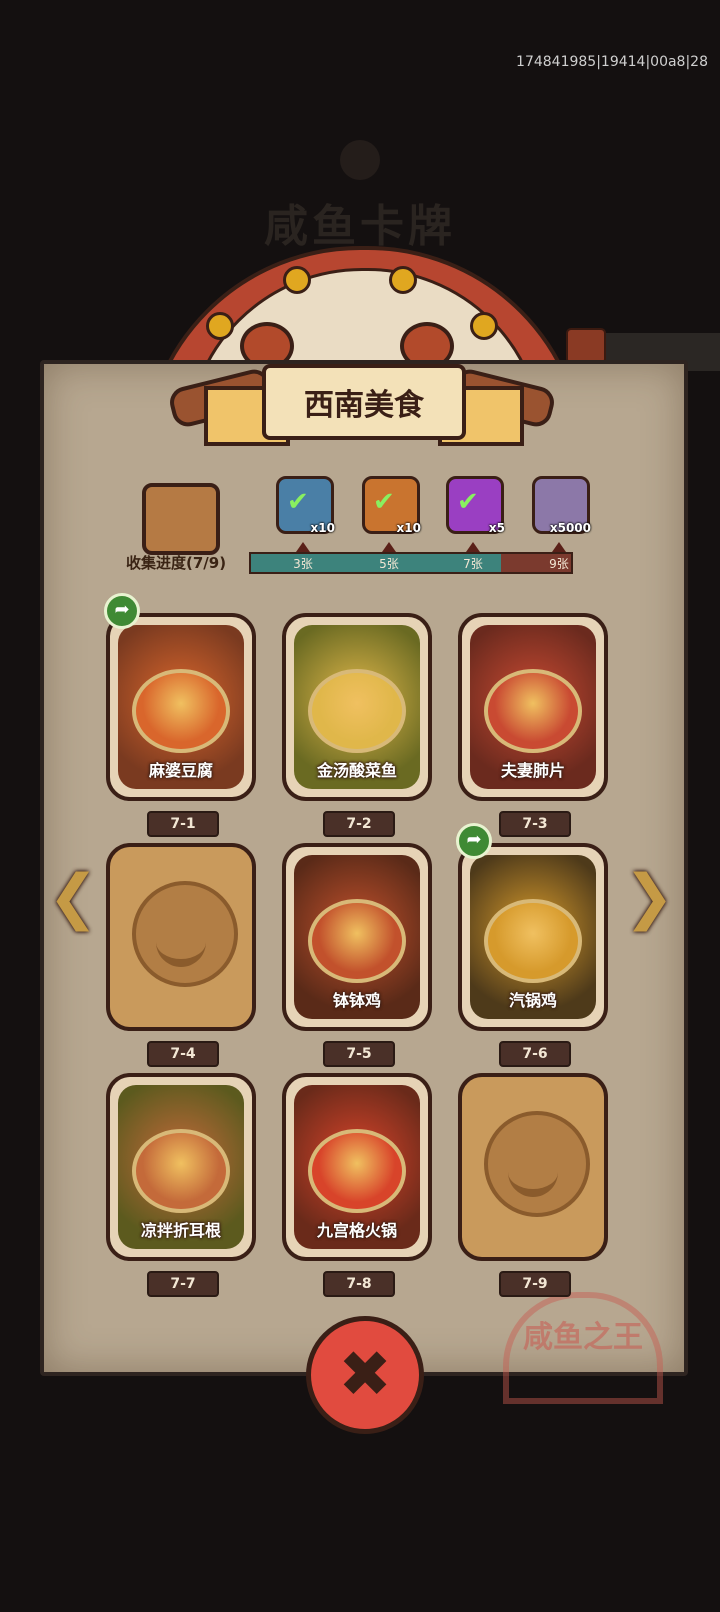 Image resolution: width=720 pixels, height=1612 pixels. I want to click on card-number: 7-9, so click(535, 1284).